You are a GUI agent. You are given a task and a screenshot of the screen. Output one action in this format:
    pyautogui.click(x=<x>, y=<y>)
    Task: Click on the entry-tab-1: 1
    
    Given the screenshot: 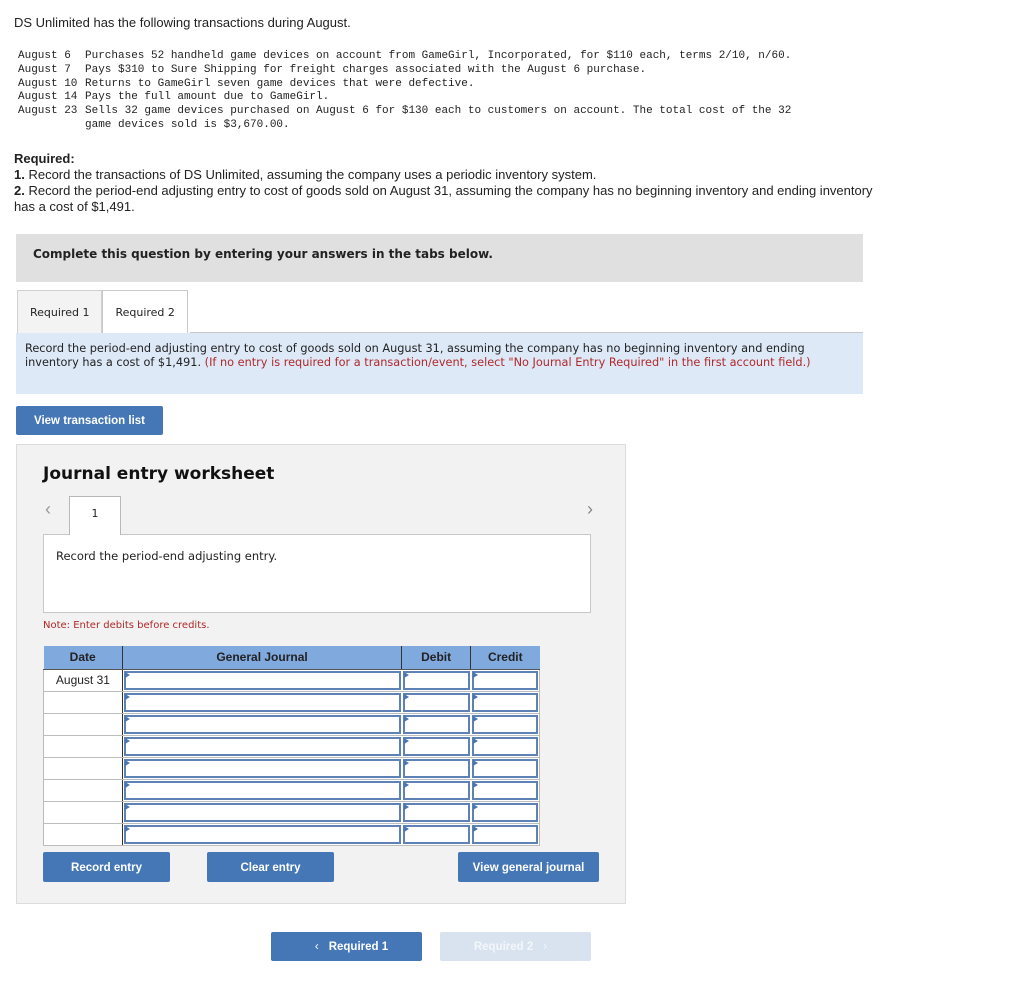 What is the action you would take?
    pyautogui.click(x=95, y=515)
    